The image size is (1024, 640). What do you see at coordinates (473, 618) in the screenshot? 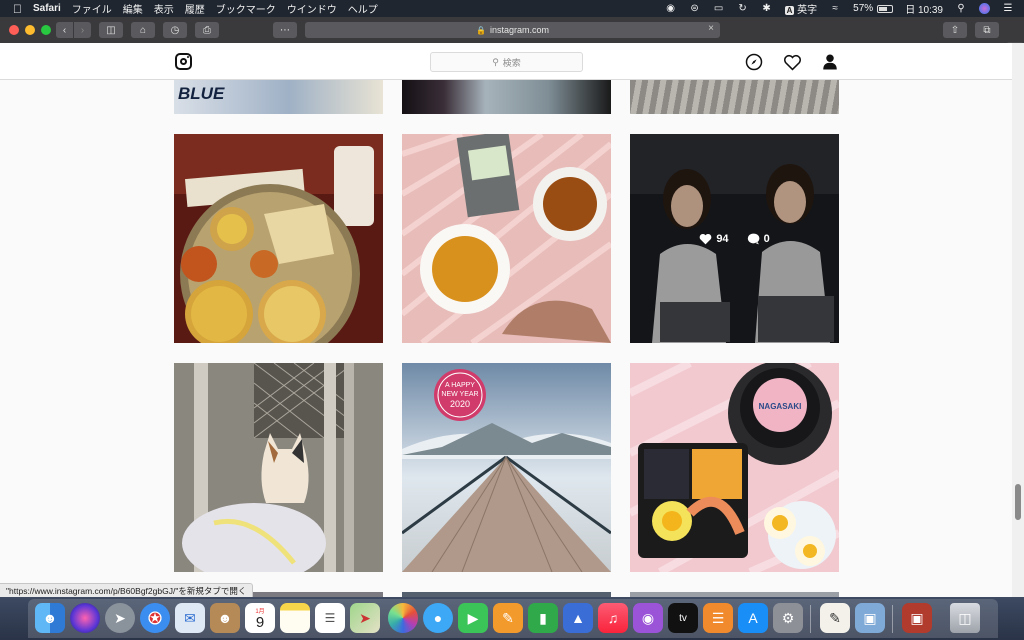
I see `facetime-icon: ▶` at bounding box center [473, 618].